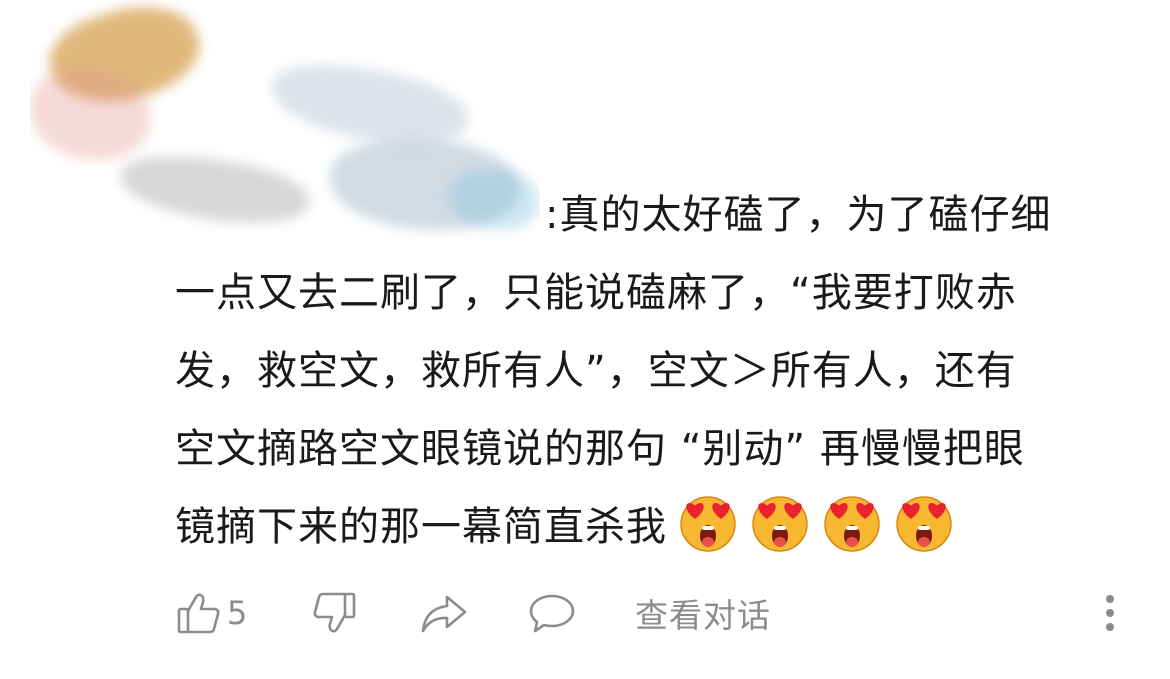 The width and height of the screenshot is (1170, 679). Describe the element at coordinates (600, 449) in the screenshot. I see `comment-line-4: 空文摘路空文眼镜说的那句 “别动” 再慢慢把眼` at that location.